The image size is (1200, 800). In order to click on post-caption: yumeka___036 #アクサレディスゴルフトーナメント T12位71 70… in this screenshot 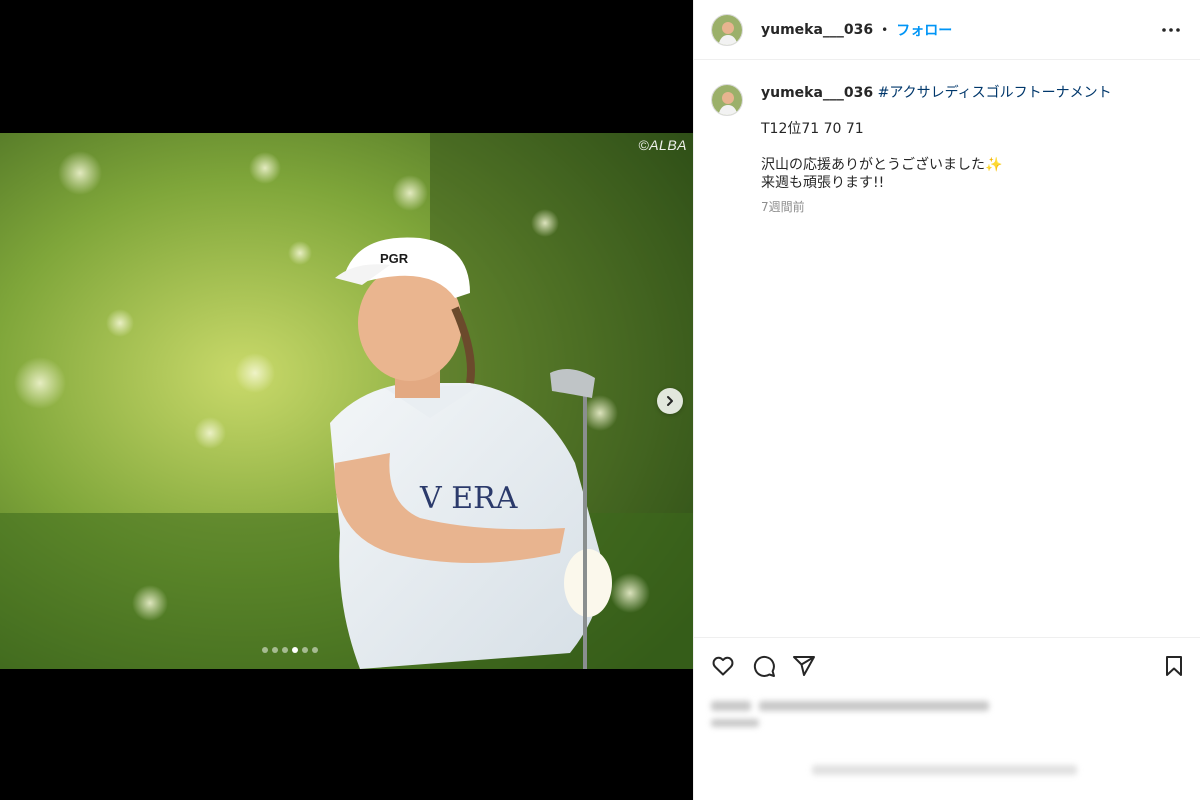, I will do `click(946, 150)`.